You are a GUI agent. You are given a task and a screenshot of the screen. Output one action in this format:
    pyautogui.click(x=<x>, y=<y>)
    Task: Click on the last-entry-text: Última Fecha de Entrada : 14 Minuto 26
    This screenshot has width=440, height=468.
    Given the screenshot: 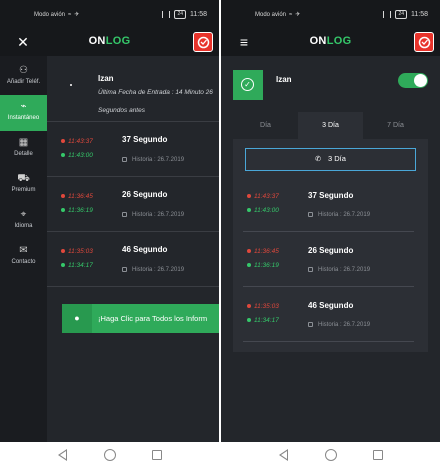 What is the action you would take?
    pyautogui.click(x=155, y=92)
    